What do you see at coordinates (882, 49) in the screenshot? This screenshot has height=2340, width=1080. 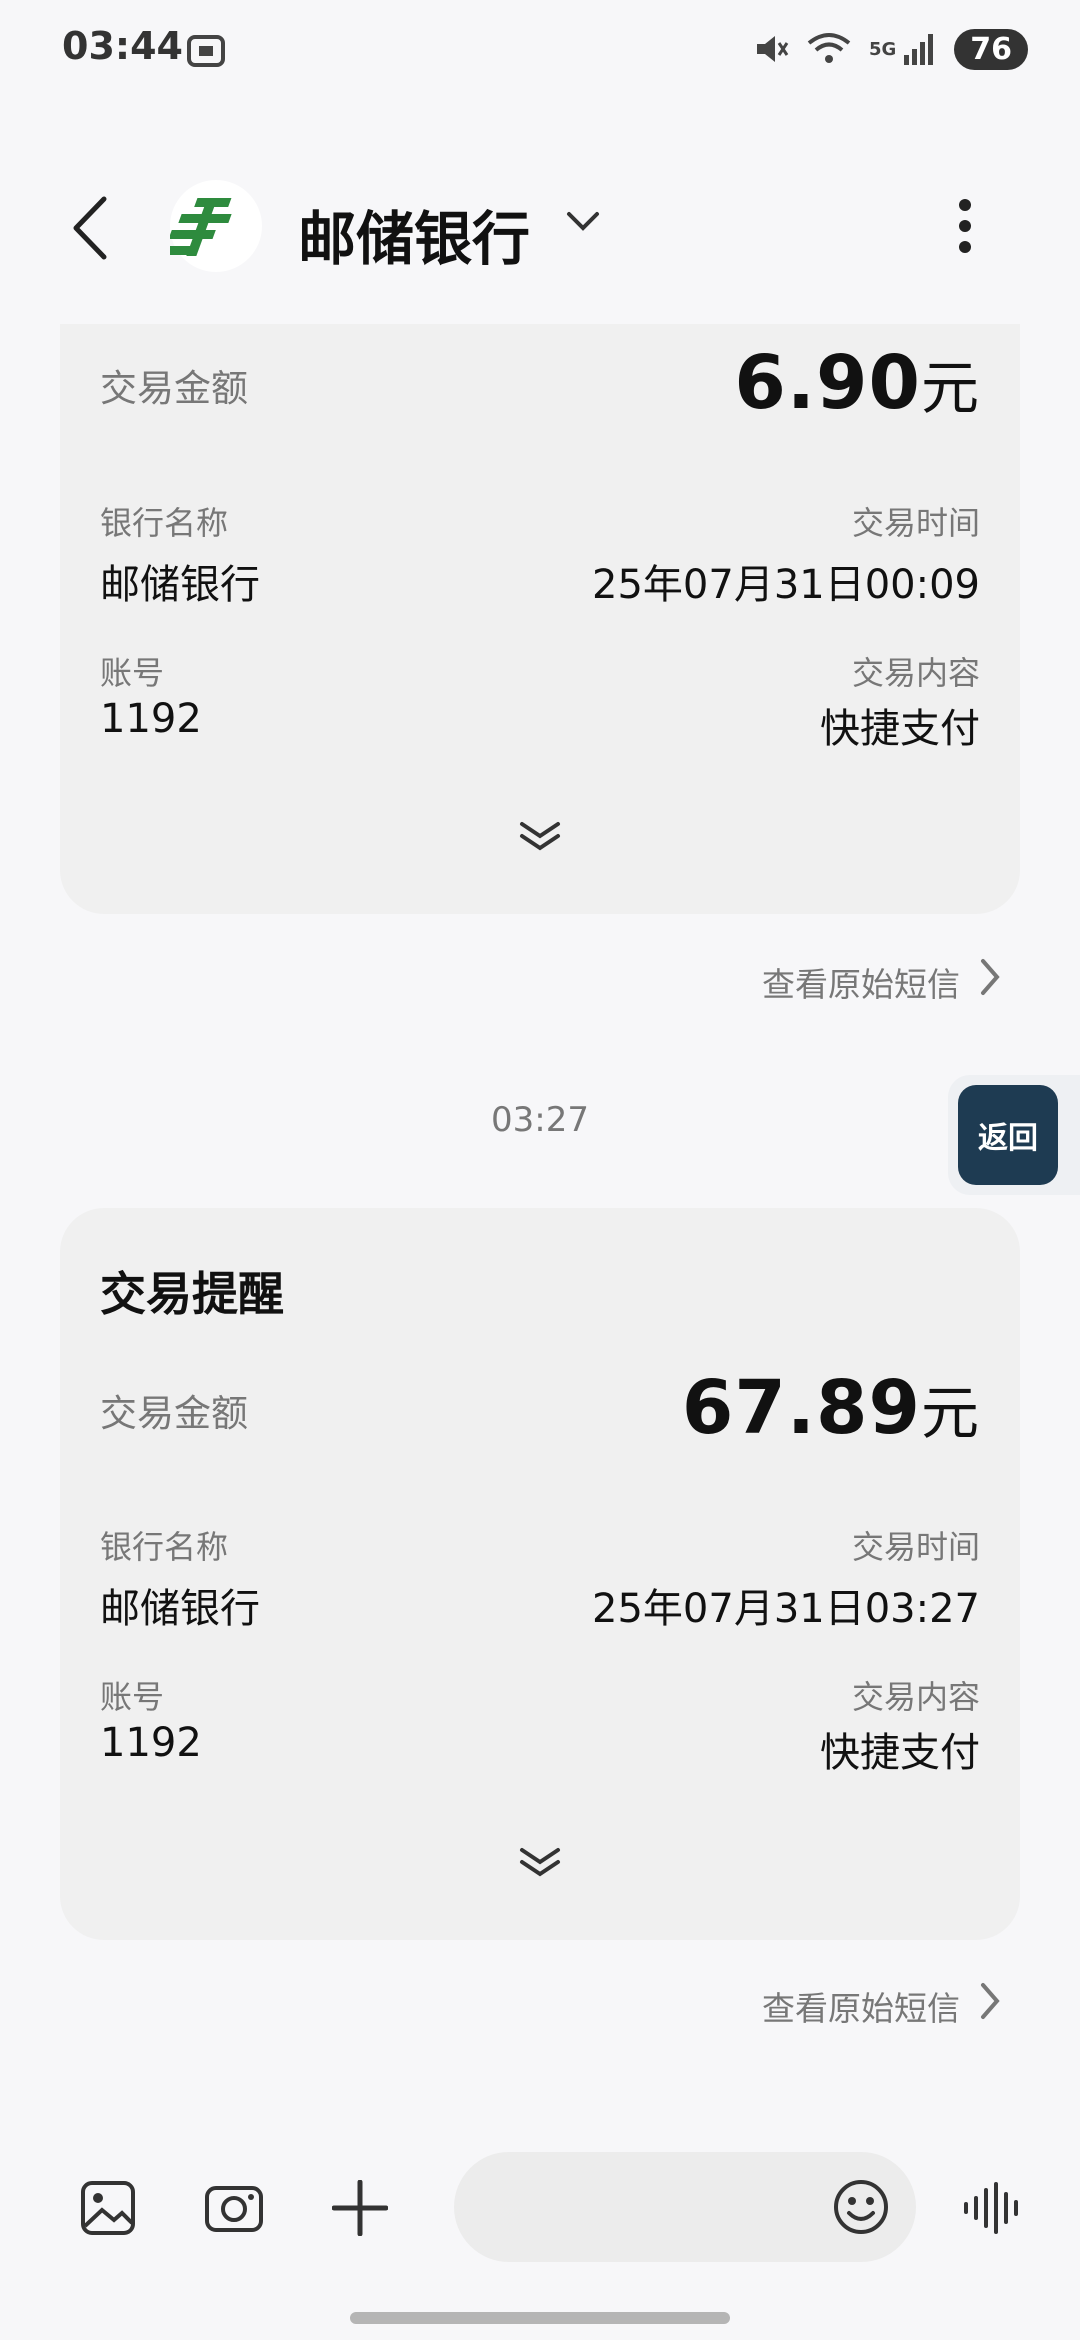 I see `network-label: 5G` at bounding box center [882, 49].